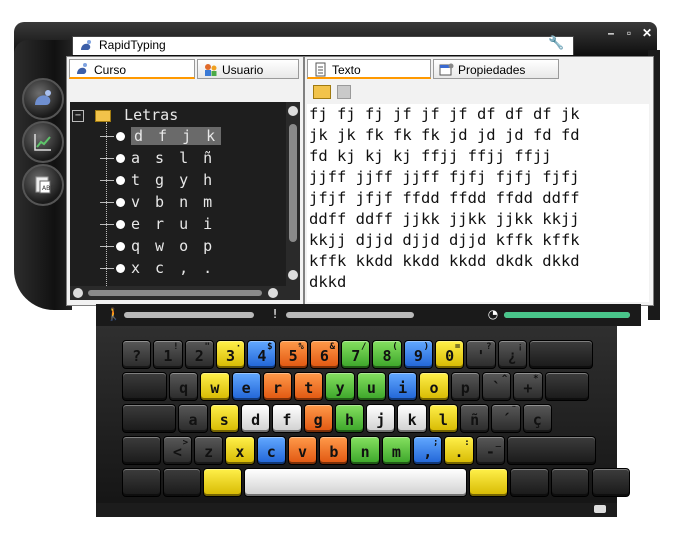 The width and height of the screenshot is (680, 535). What do you see at coordinates (309, 386) in the screenshot?
I see `key-t: t` at bounding box center [309, 386].